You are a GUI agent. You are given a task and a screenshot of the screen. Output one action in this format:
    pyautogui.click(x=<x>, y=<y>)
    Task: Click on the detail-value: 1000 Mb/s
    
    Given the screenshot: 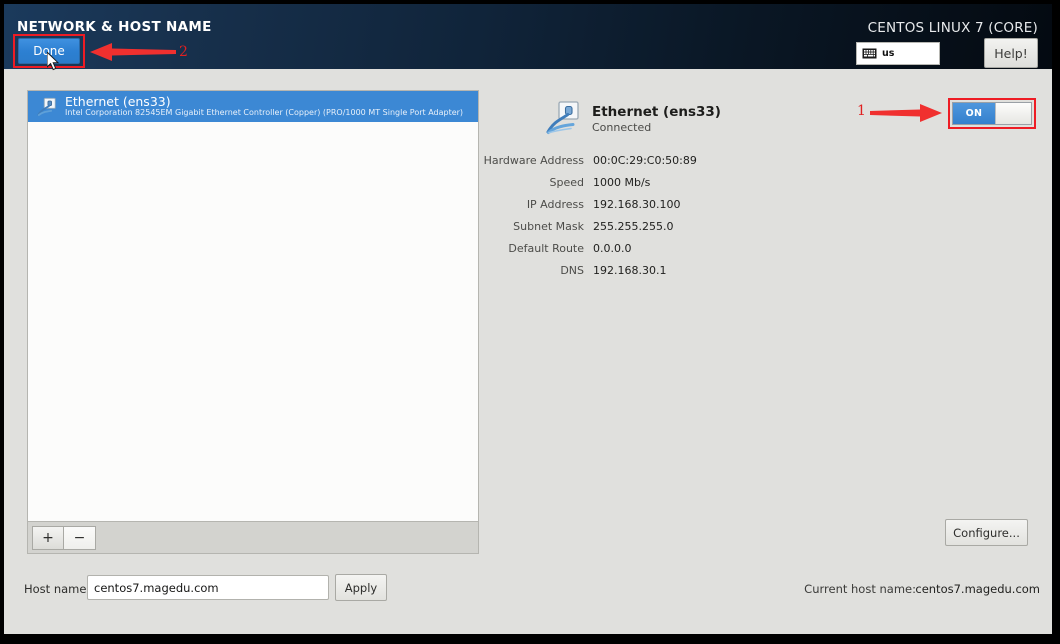 What is the action you would take?
    pyautogui.click(x=622, y=182)
    